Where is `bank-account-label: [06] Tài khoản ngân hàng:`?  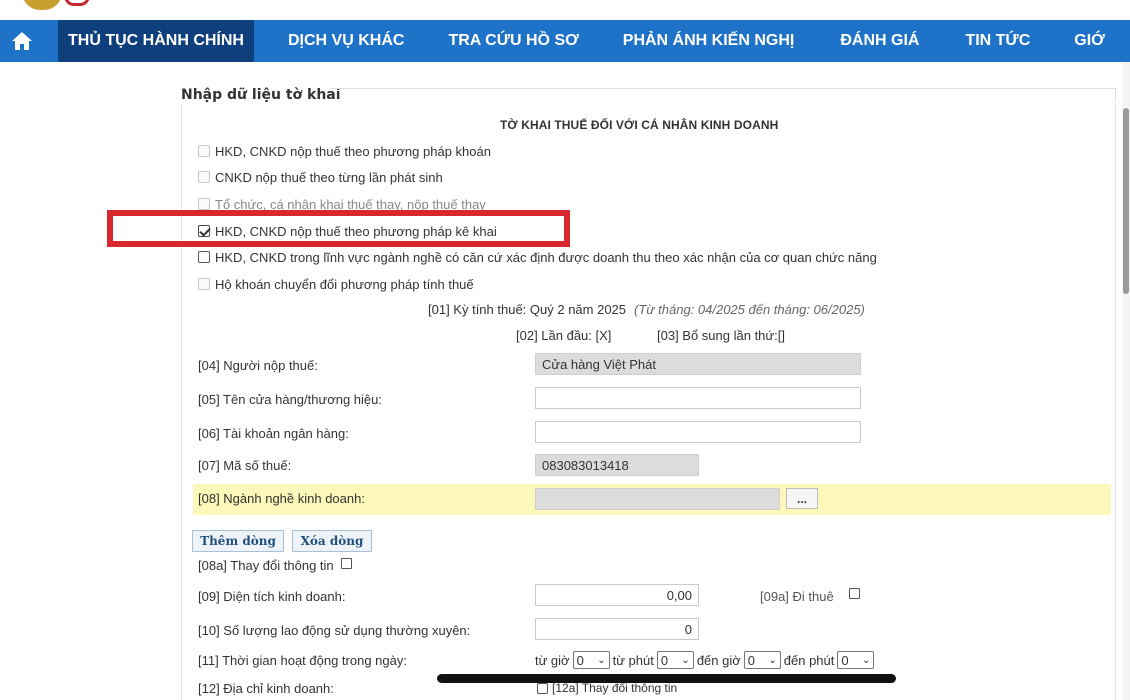 bank-account-label: [06] Tài khoản ngân hàng: is located at coordinates (273, 433).